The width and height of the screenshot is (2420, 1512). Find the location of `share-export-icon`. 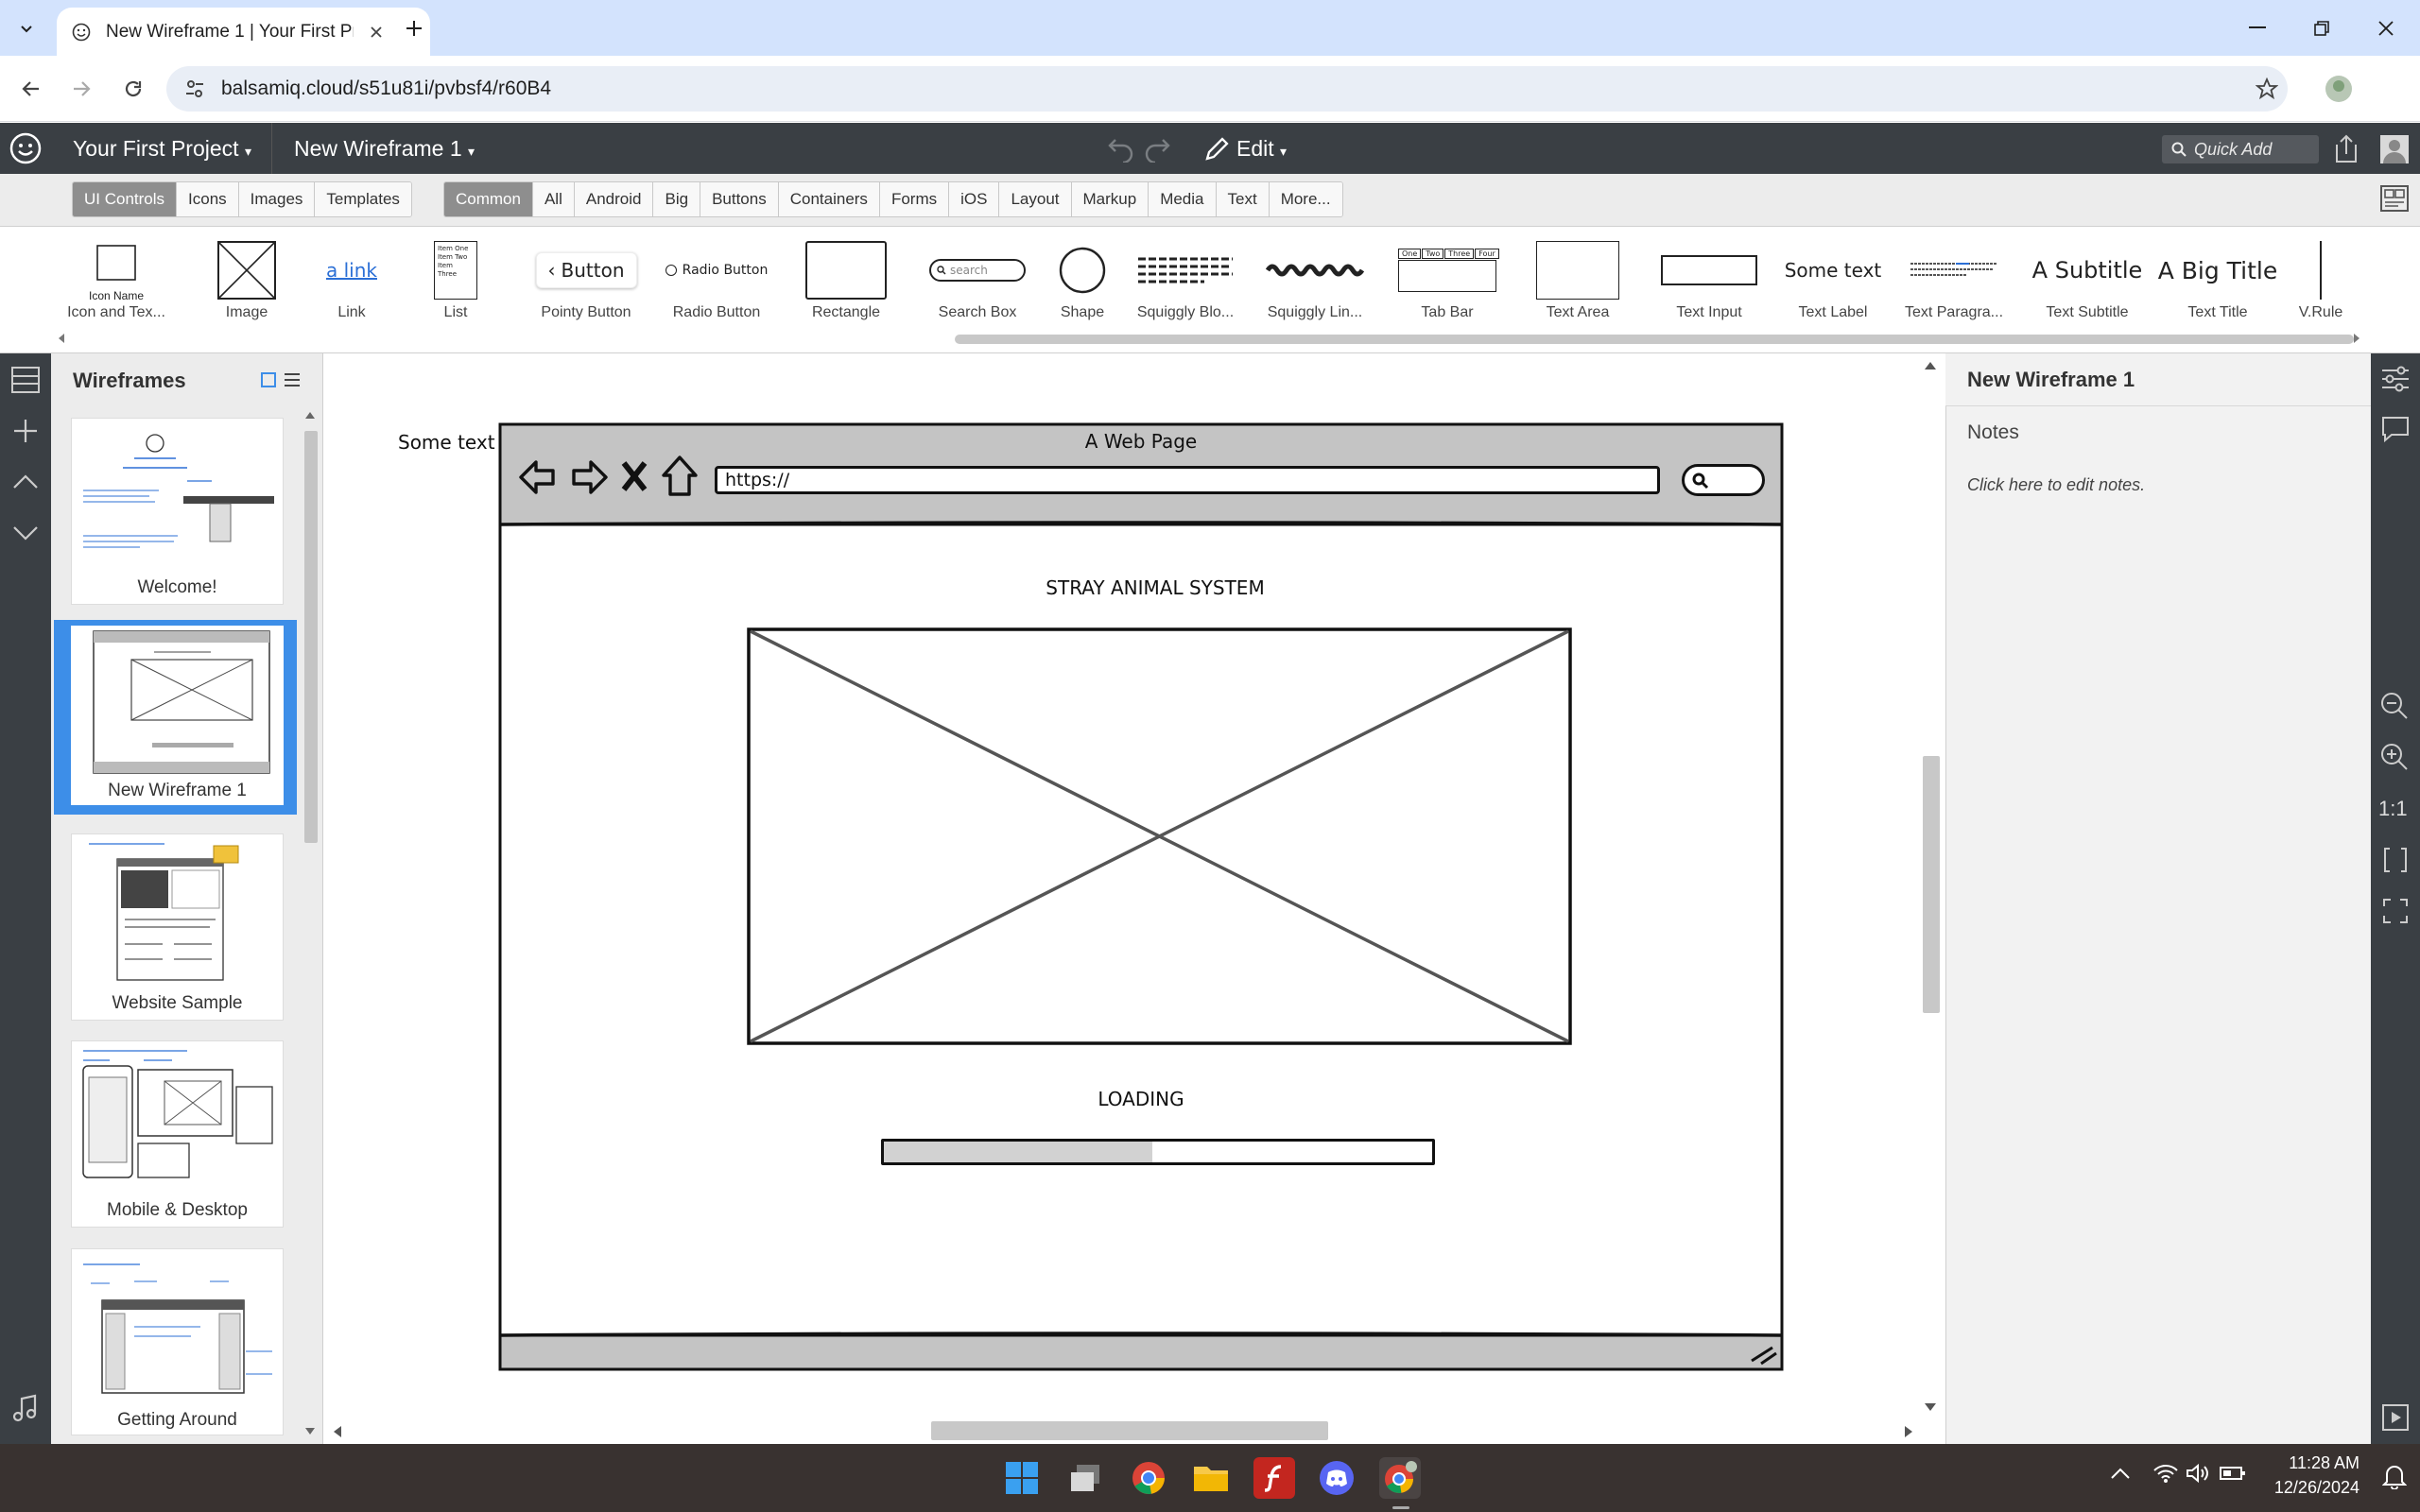

share-export-icon is located at coordinates (2346, 148).